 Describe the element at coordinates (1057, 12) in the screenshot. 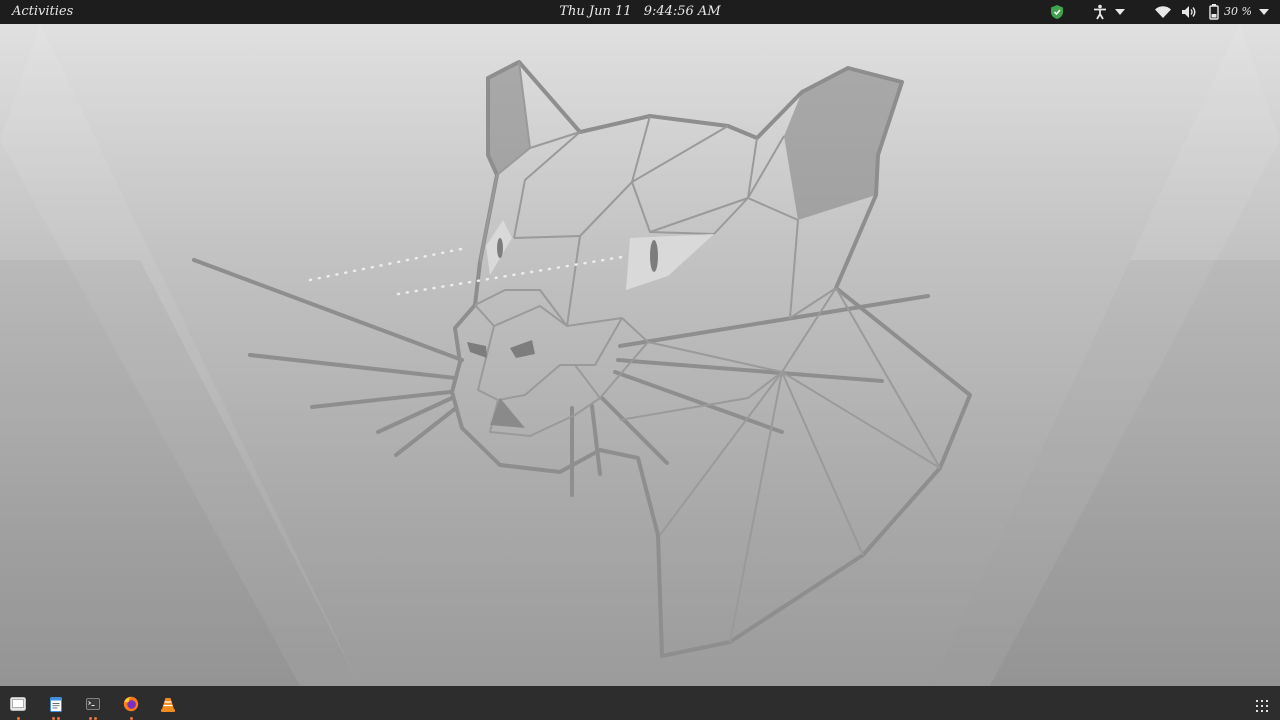

I see `shield-update-icon` at that location.